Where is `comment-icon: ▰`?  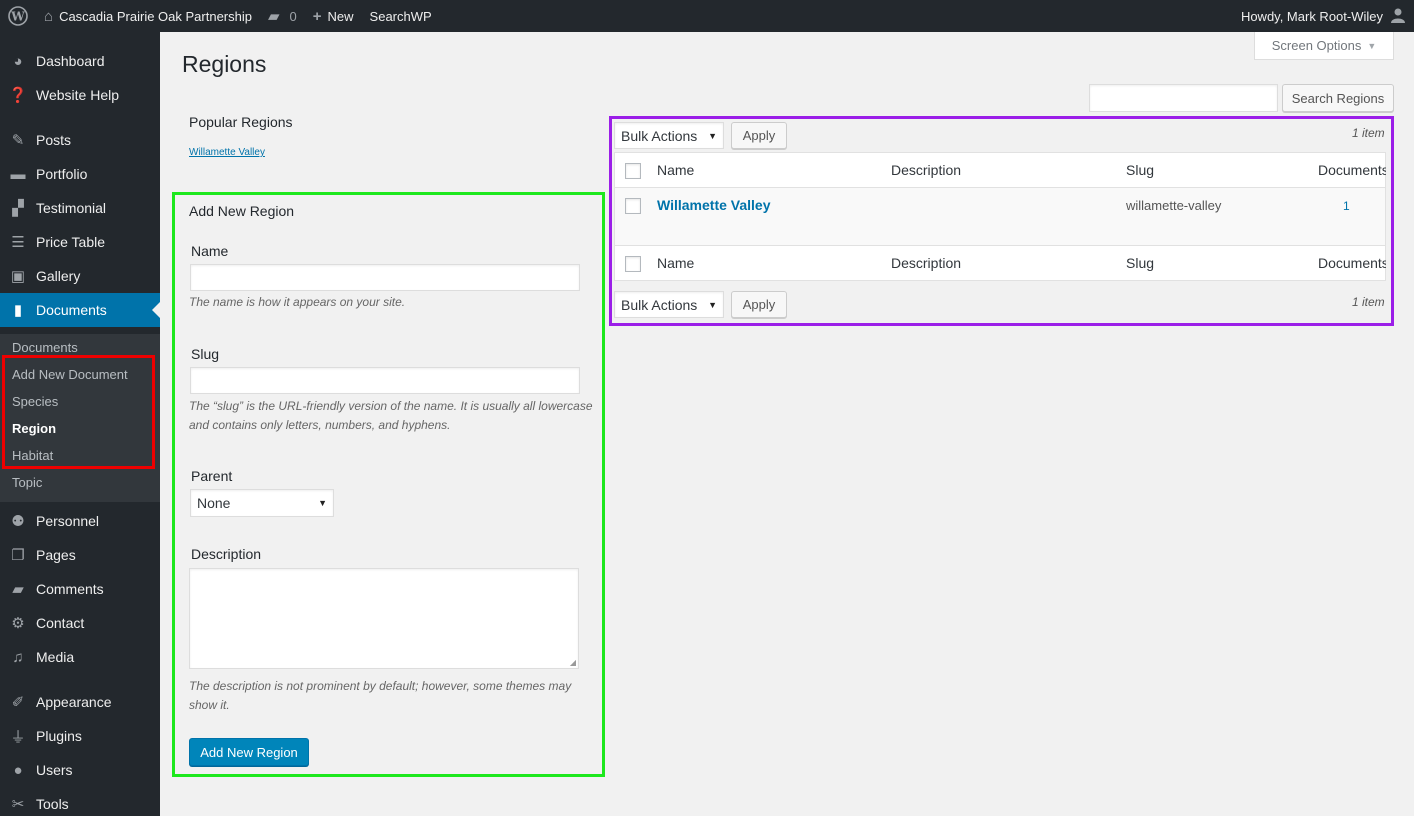
comment-icon: ▰ is located at coordinates (18, 589).